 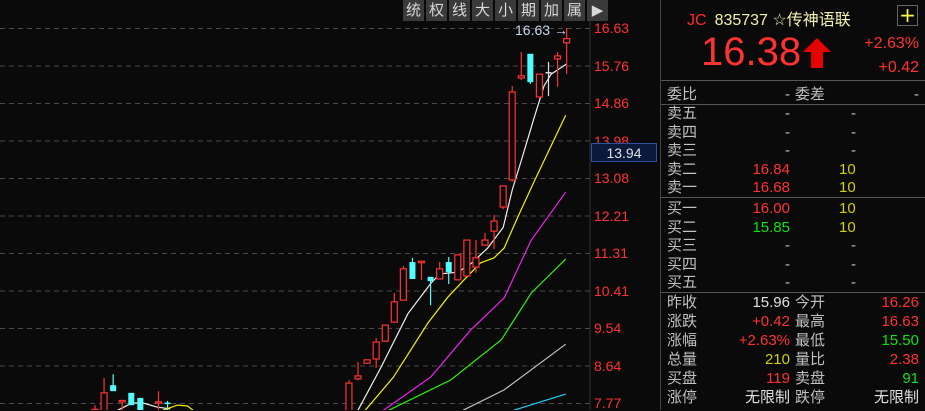 I want to click on toolbar-button: ▶, so click(x=597, y=10).